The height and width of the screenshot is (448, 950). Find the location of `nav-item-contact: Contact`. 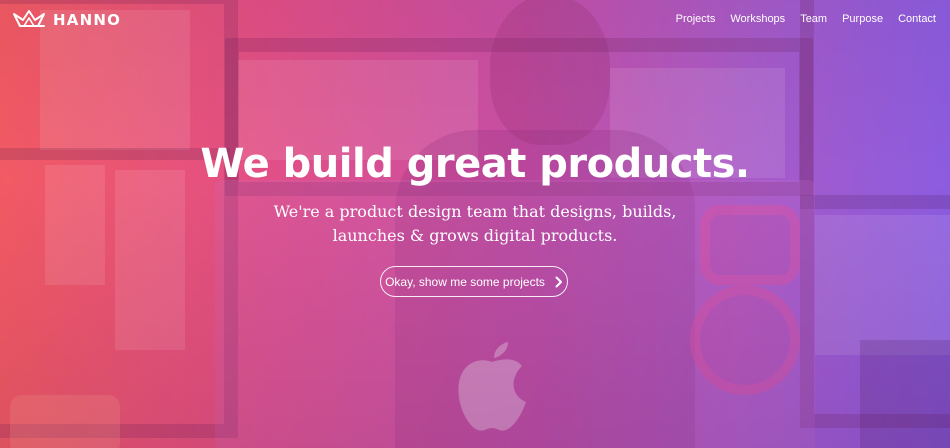

nav-item-contact: Contact is located at coordinates (917, 19).